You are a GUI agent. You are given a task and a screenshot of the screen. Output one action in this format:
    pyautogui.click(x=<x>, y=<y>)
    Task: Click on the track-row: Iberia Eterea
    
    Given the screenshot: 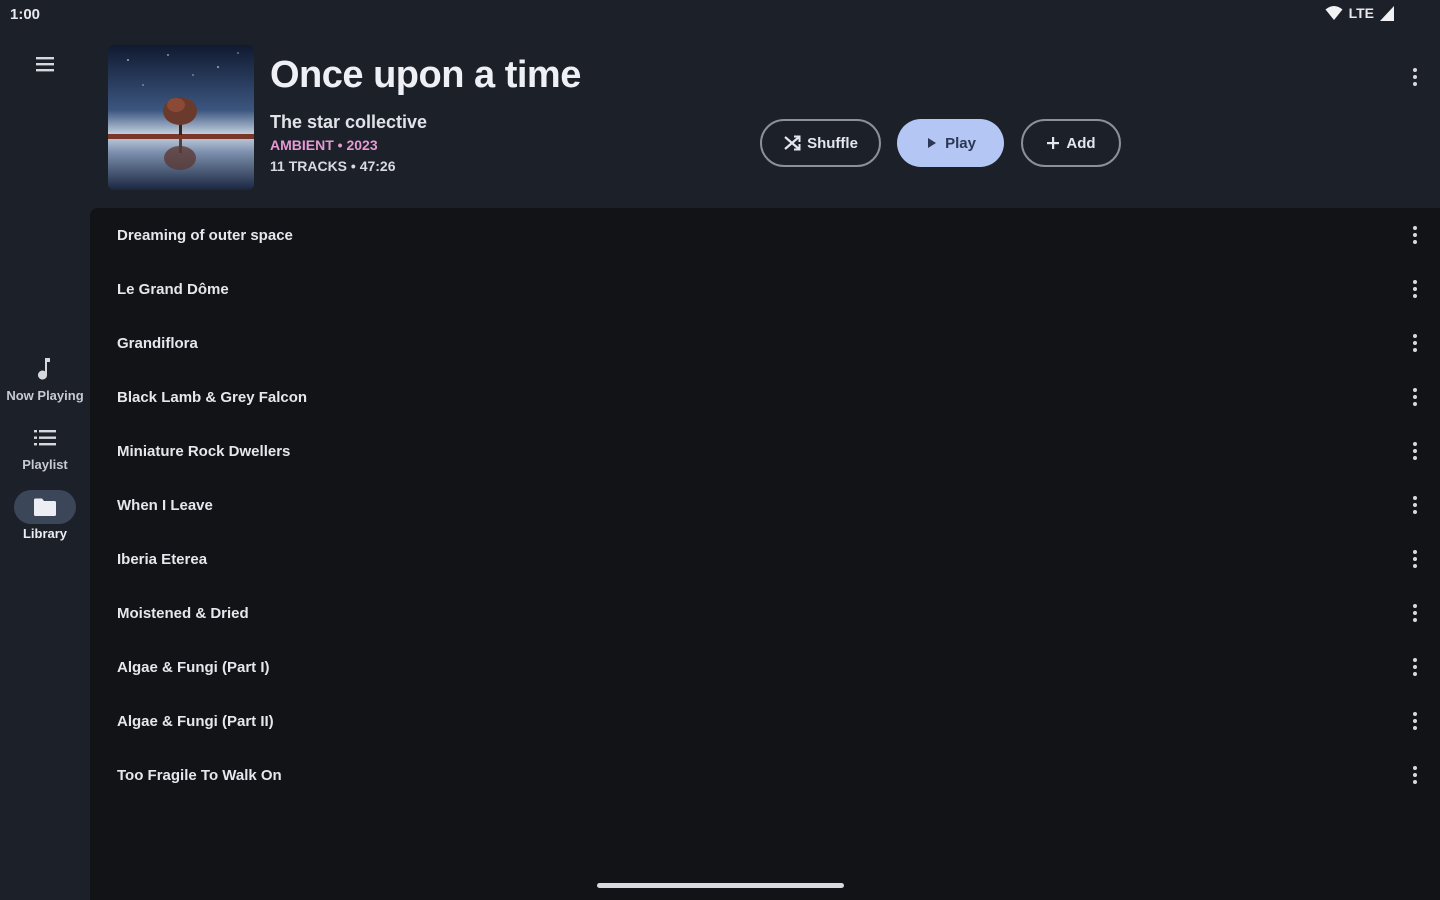 What is the action you would take?
    pyautogui.click(x=765, y=559)
    